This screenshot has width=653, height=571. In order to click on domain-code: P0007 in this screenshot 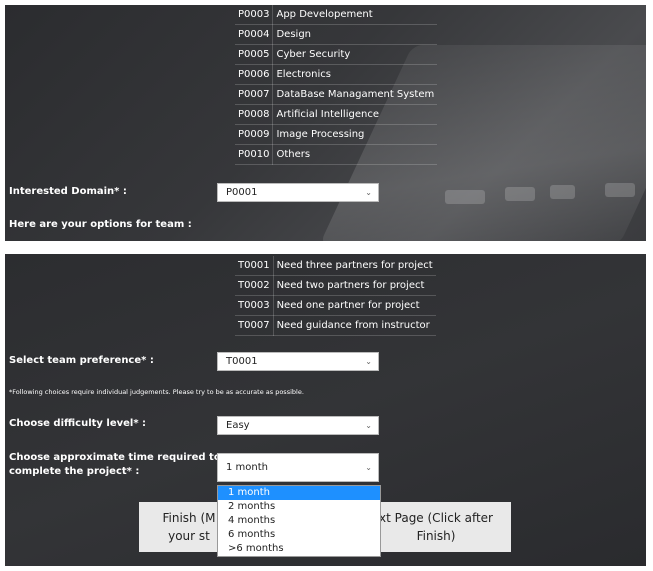, I will do `click(254, 94)`.